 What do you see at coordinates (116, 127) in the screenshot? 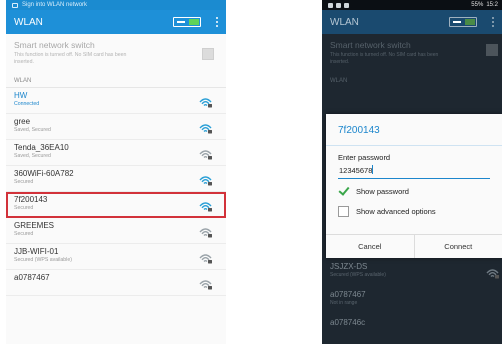
I see `network-item: gree Saved, Secured` at bounding box center [116, 127].